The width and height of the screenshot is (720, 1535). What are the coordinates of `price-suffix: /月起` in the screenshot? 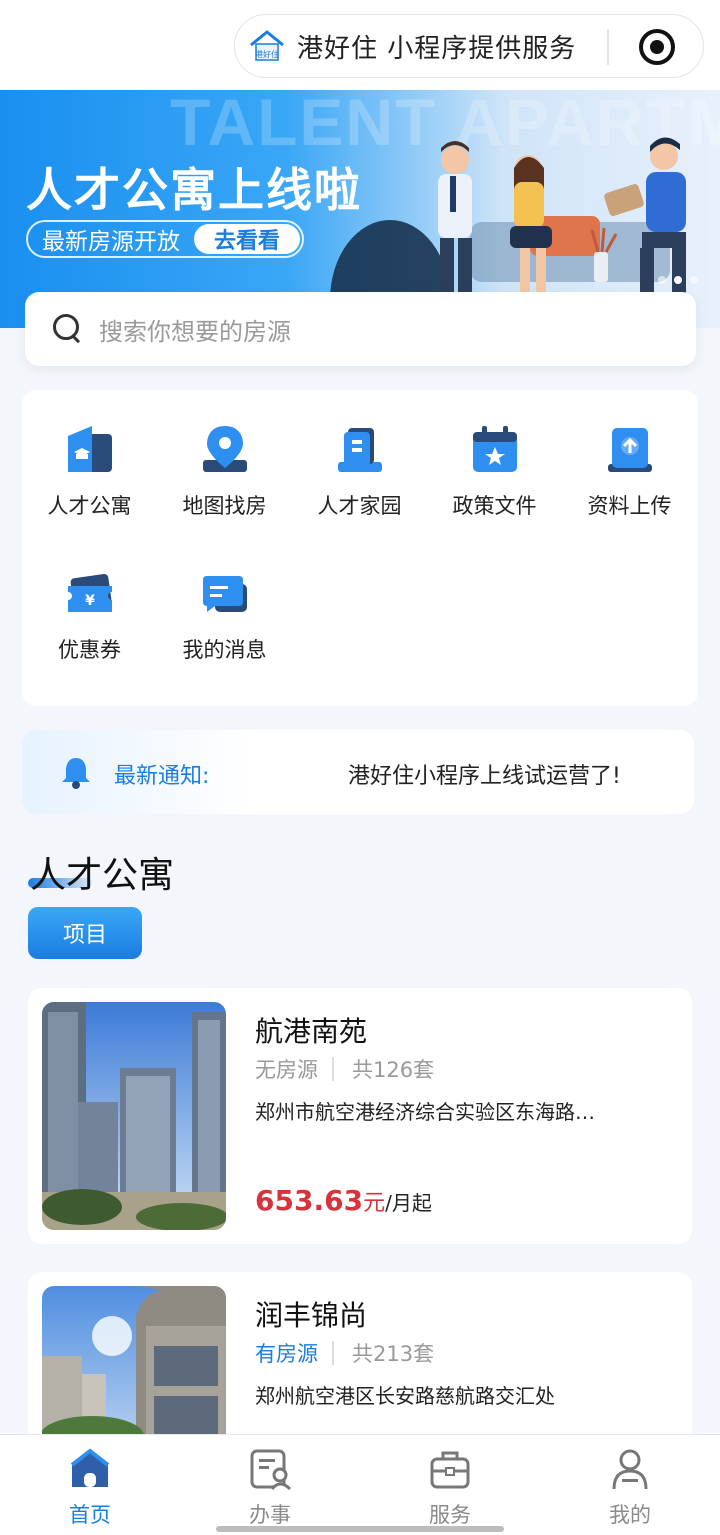 It's located at (408, 1203).